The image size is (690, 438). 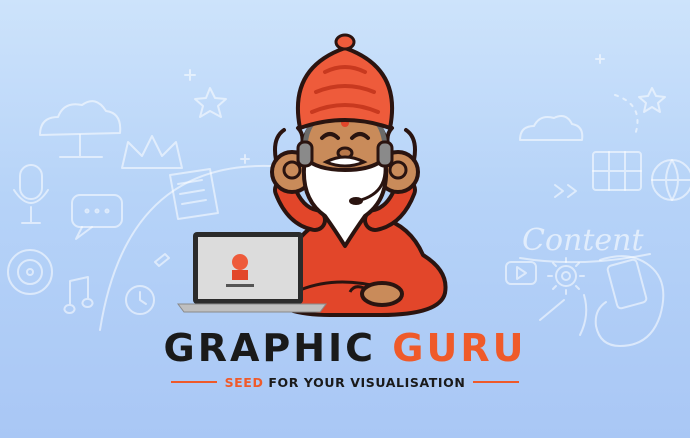 What do you see at coordinates (345, 81) in the screenshot?
I see `turban` at bounding box center [345, 81].